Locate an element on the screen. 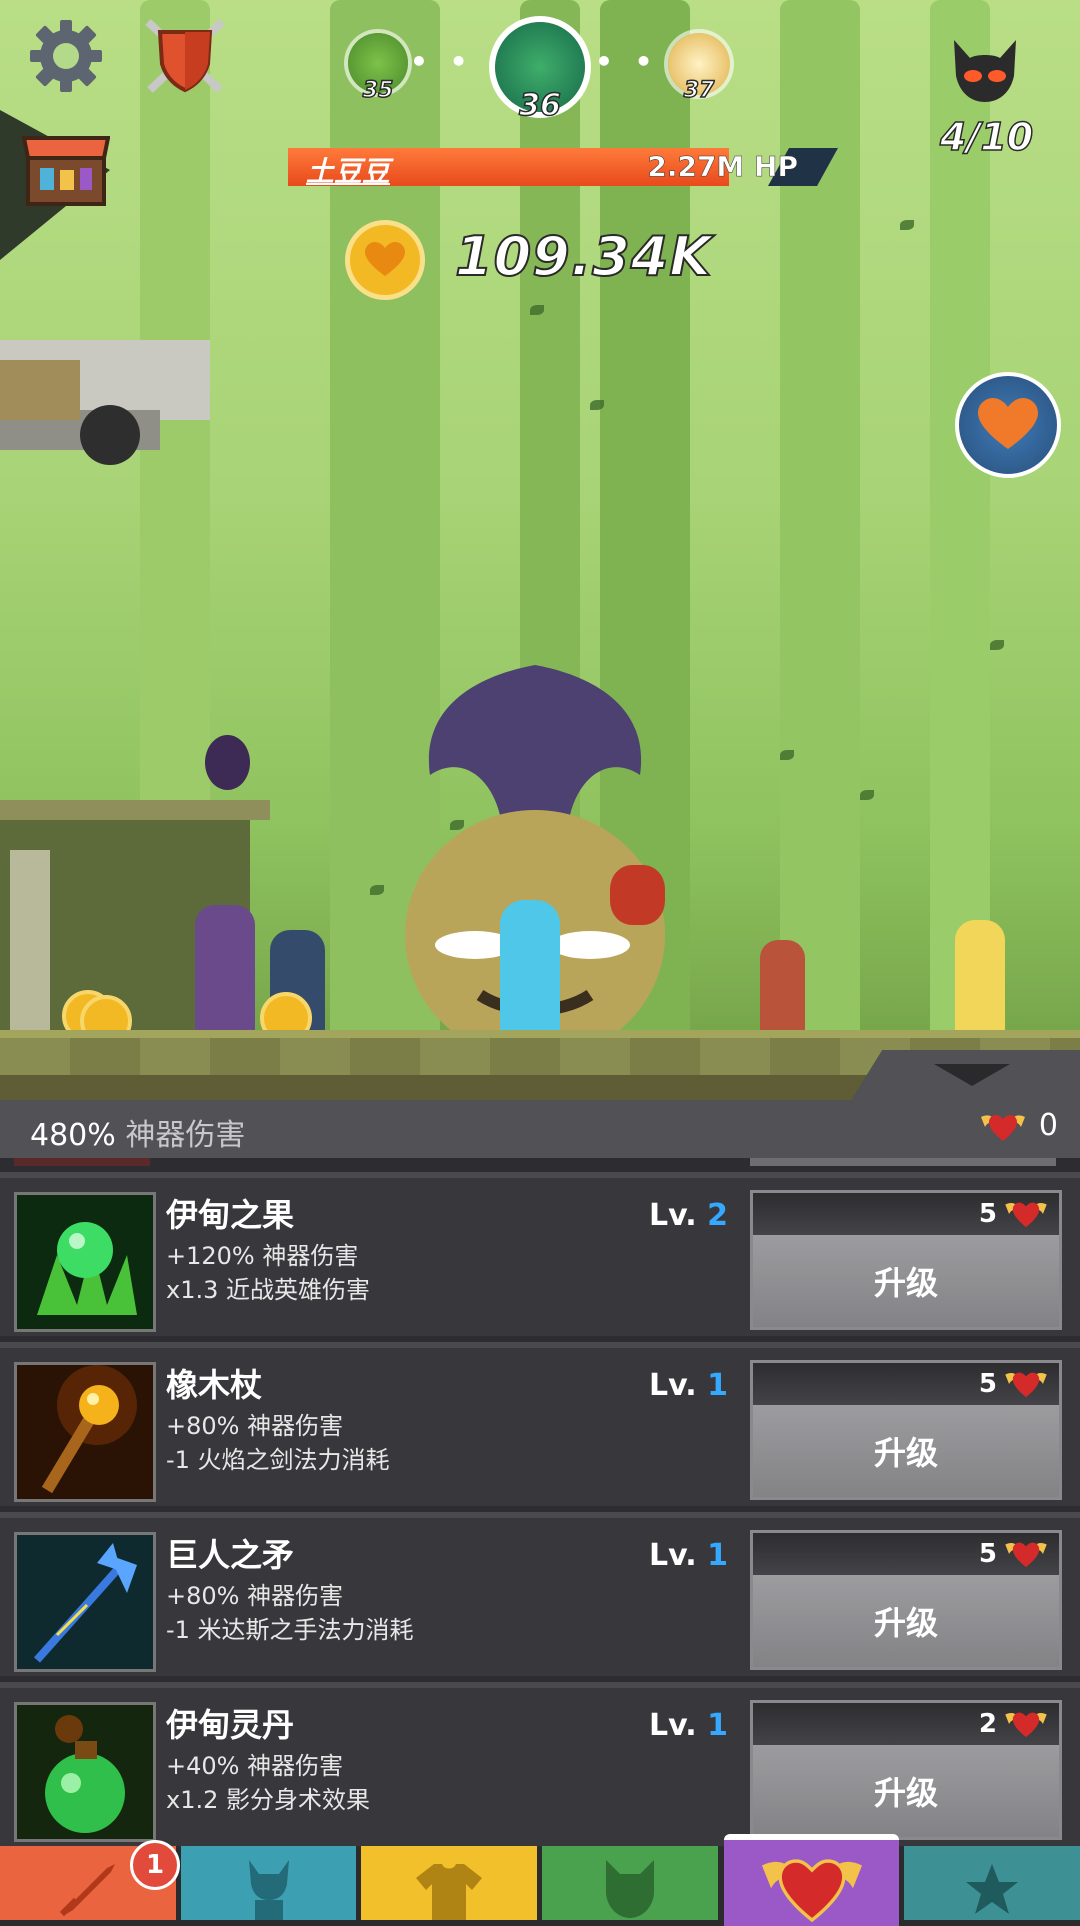 This screenshot has height=1926, width=1080. hero-icon is located at coordinates (268, 1890).